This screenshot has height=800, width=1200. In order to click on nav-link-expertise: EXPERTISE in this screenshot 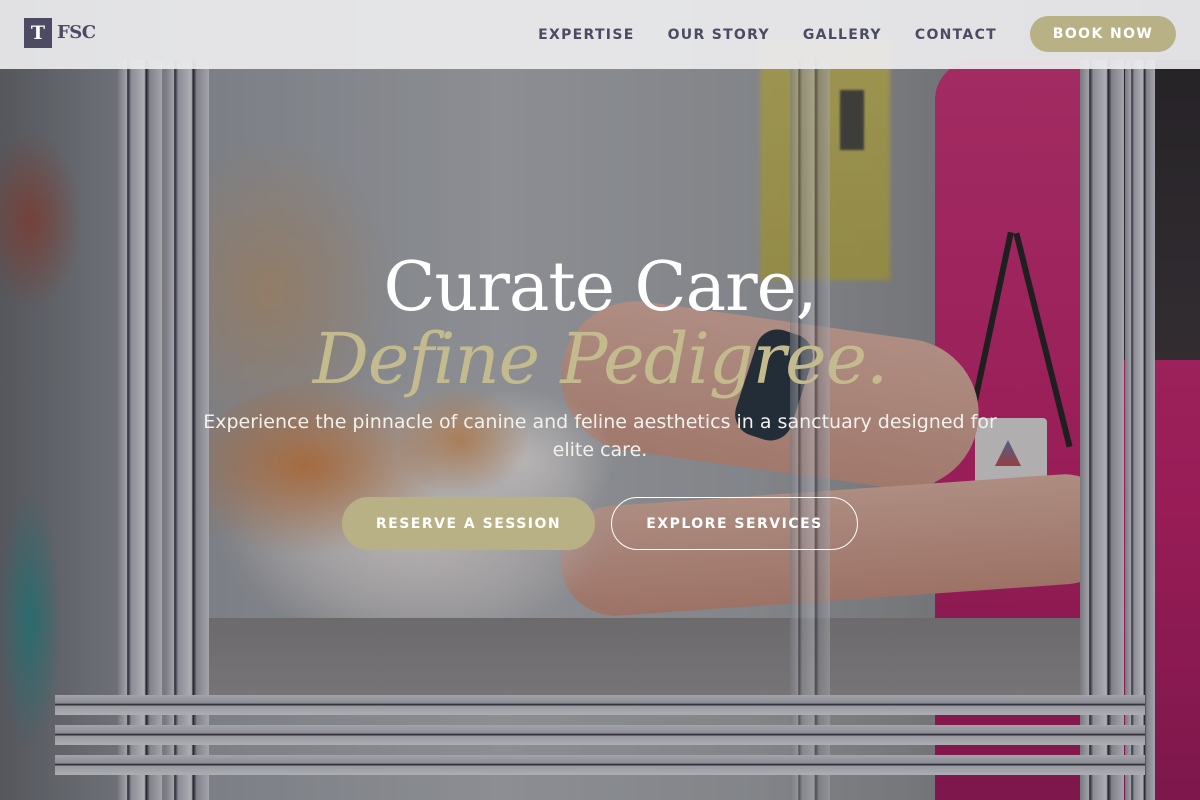, I will do `click(586, 35)`.